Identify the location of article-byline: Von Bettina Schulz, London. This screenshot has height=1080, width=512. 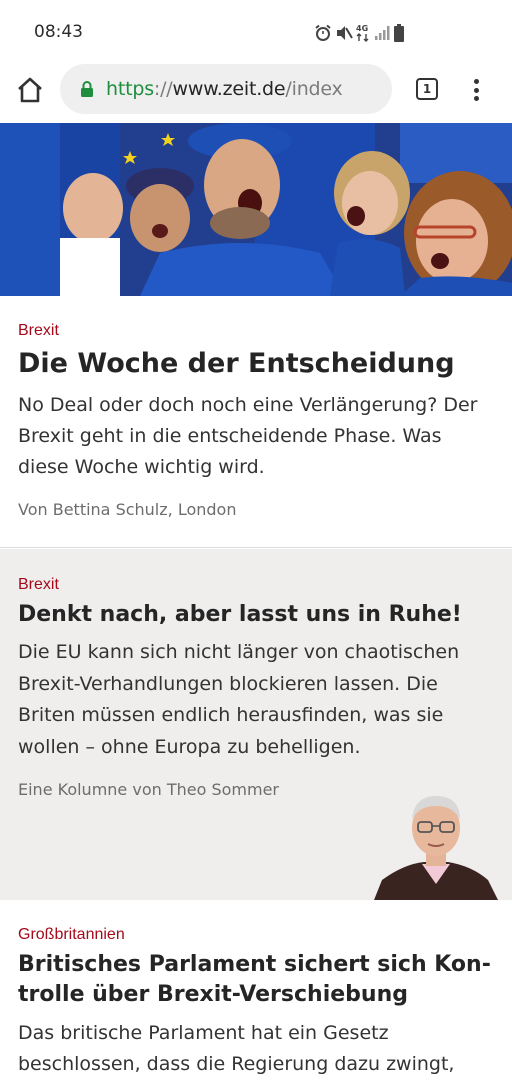
(127, 509).